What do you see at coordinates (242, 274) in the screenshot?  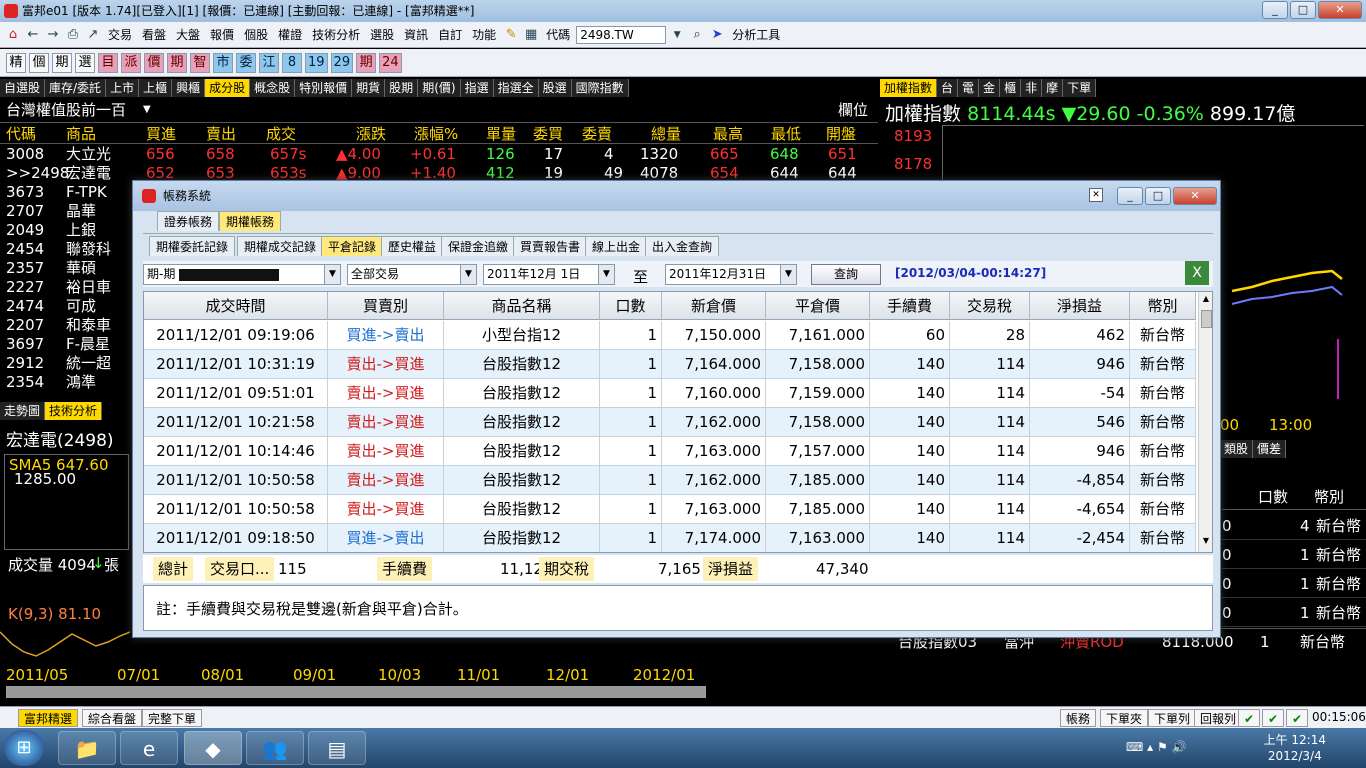 I see `account-select: 期-期 ▼` at bounding box center [242, 274].